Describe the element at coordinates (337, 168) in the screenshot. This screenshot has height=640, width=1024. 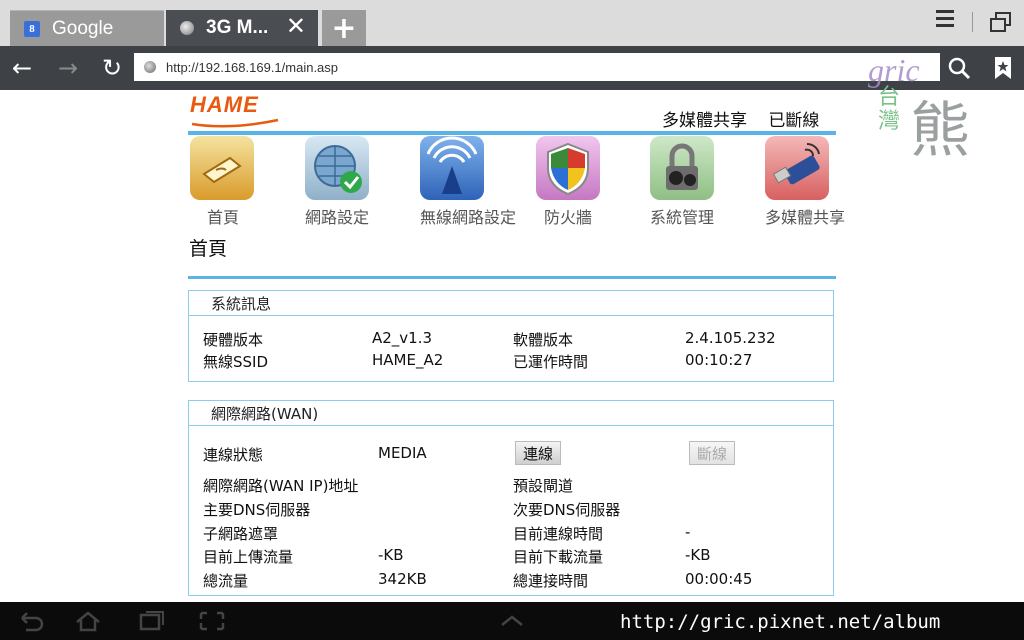
I see `network-settings-icon` at that location.